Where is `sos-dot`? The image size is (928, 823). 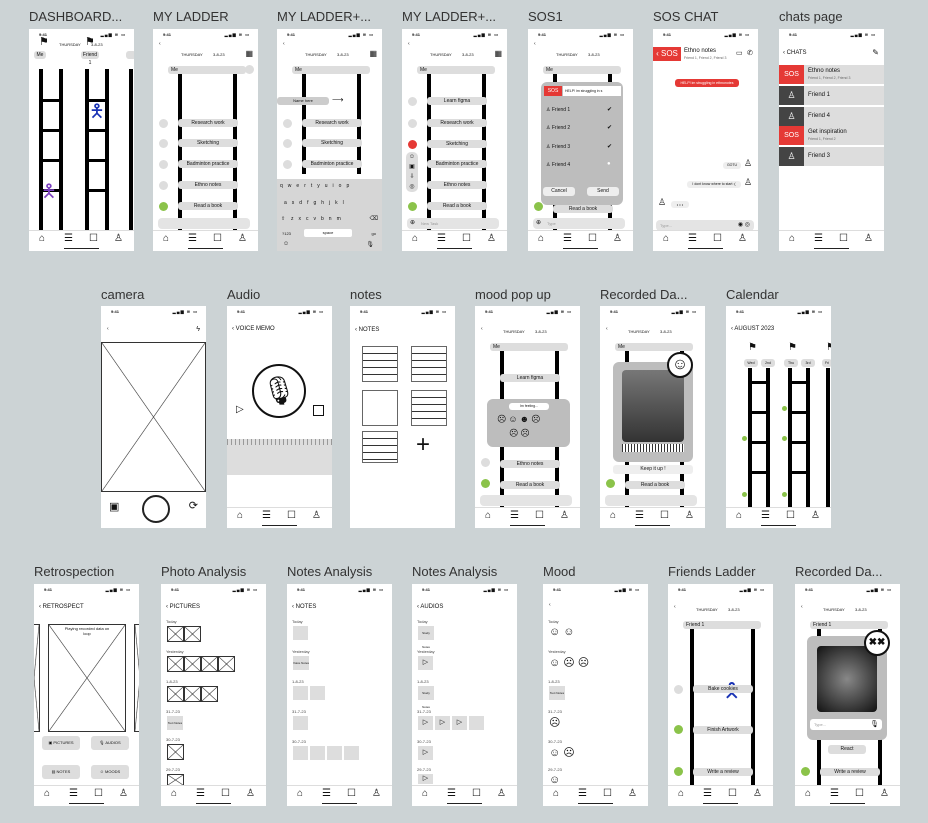 sos-dot is located at coordinates (412, 144).